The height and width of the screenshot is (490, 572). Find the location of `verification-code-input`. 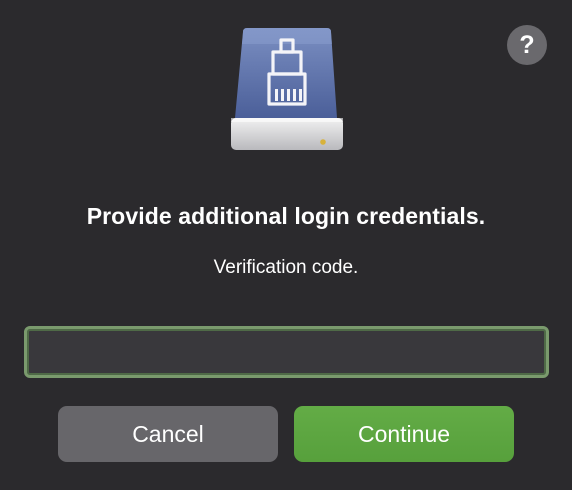

verification-code-input is located at coordinates (286, 352).